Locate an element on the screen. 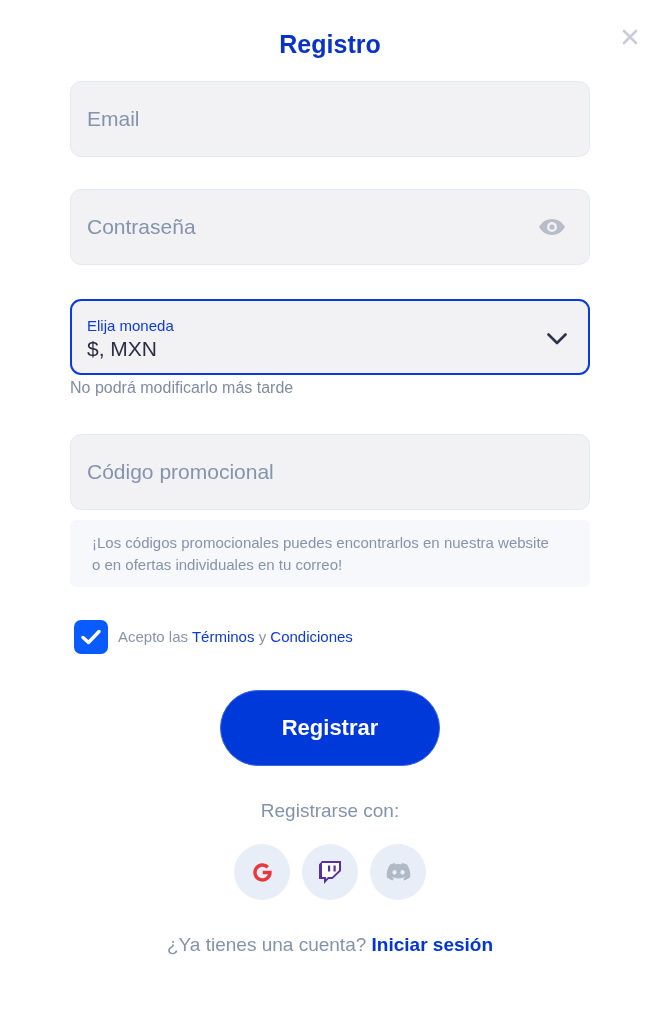 The image size is (659, 1024). input-field: Email is located at coordinates (330, 119).